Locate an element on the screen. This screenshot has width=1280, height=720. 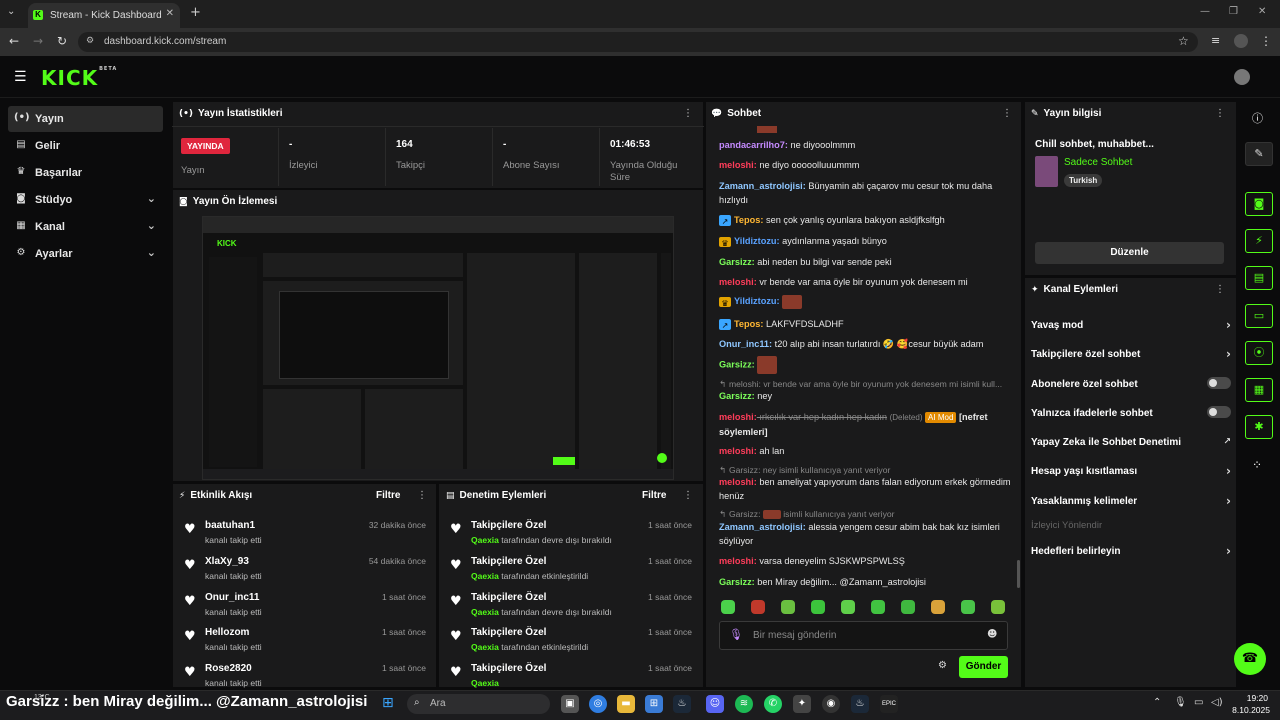
chat-tool-icon: ▭ is located at coordinates (1259, 316).